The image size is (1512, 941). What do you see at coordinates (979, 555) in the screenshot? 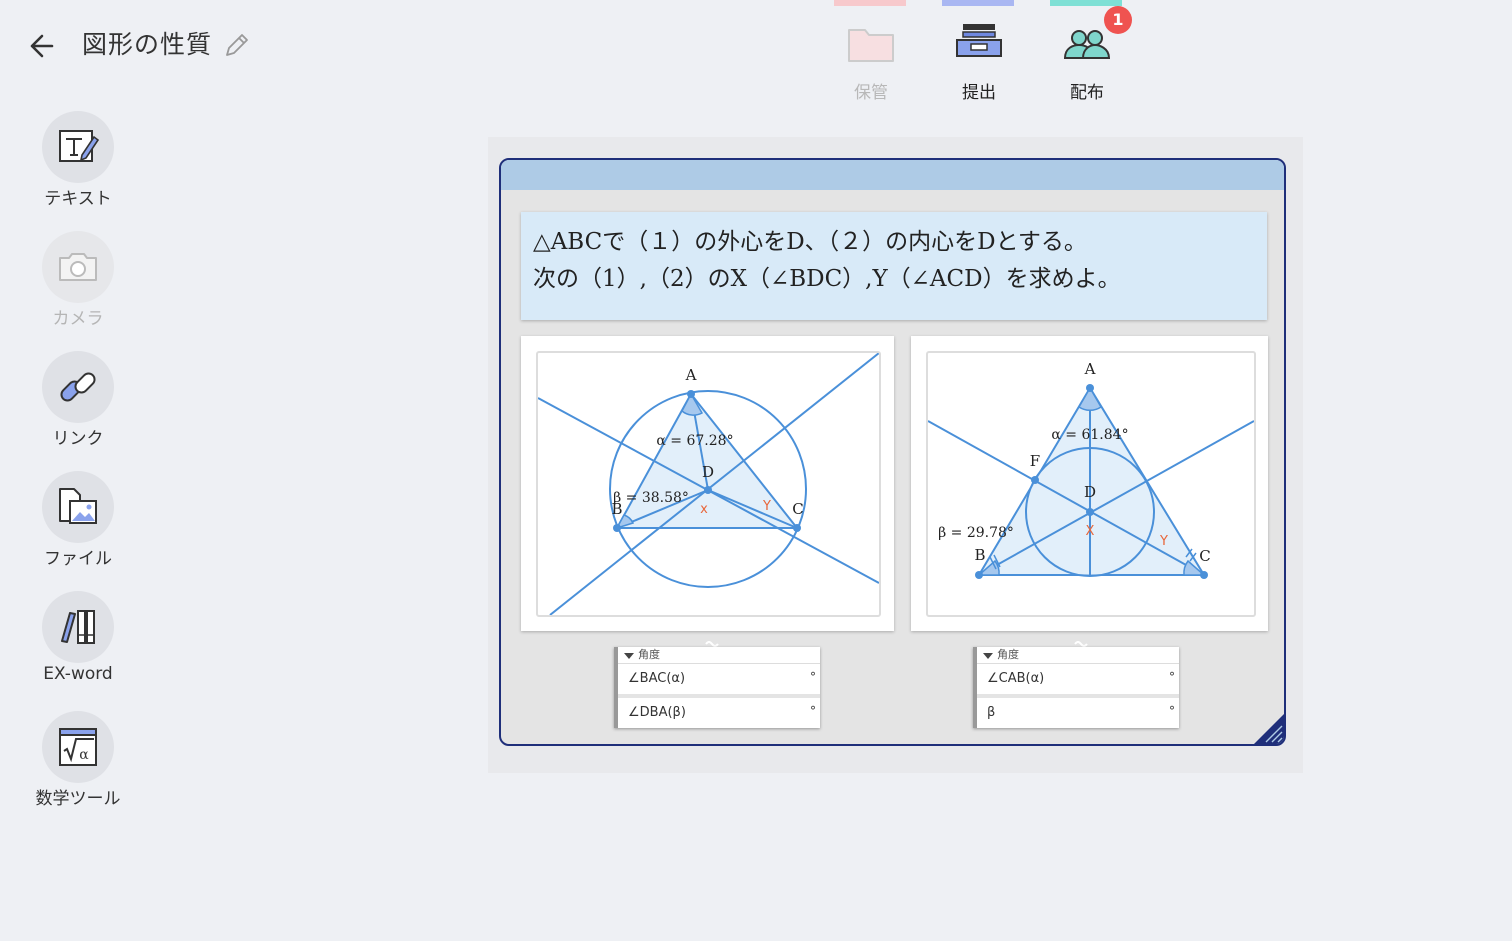
I see `vertex-label-b: B` at bounding box center [979, 555].